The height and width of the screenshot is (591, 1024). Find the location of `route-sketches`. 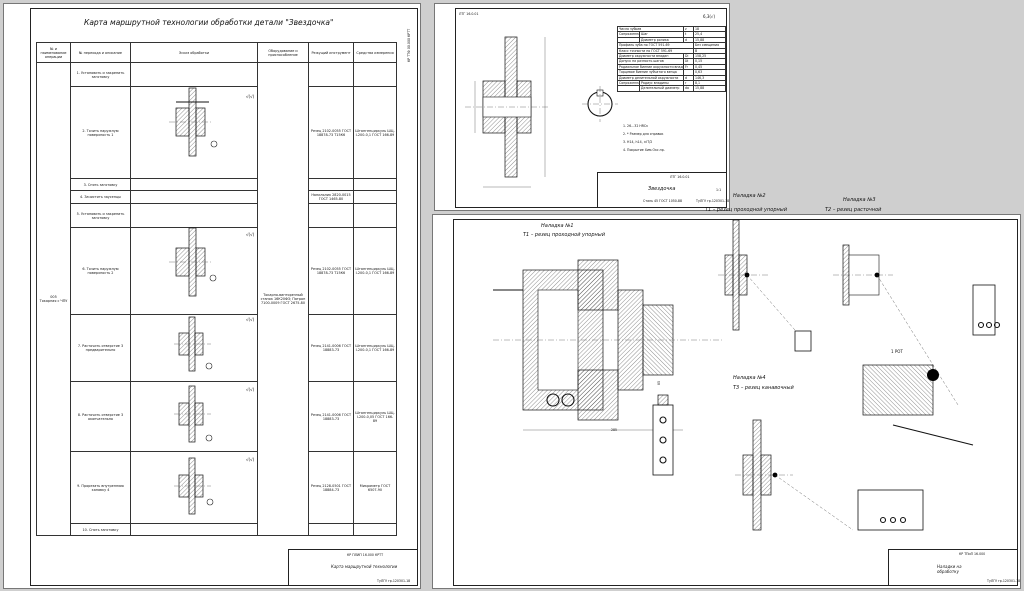

route-sketches is located at coordinates (193, 301).